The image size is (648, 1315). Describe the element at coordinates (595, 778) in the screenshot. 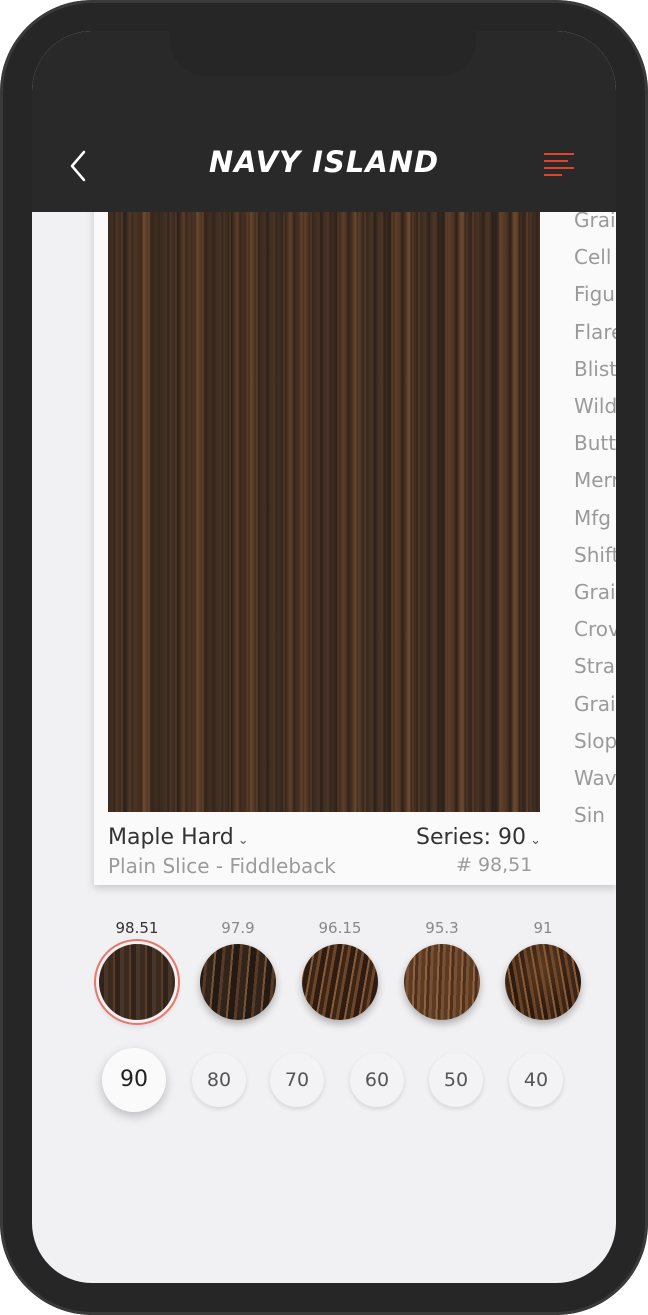

I see `species-list-item: Wav` at that location.